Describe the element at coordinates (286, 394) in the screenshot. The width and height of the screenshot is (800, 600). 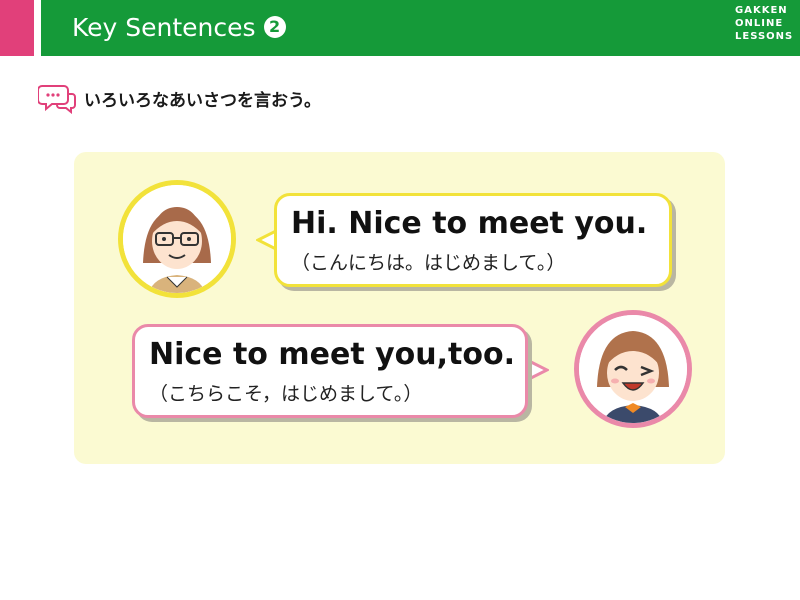
I see `student-japanese-line: （こちらこそ，はじめまして。）` at that location.